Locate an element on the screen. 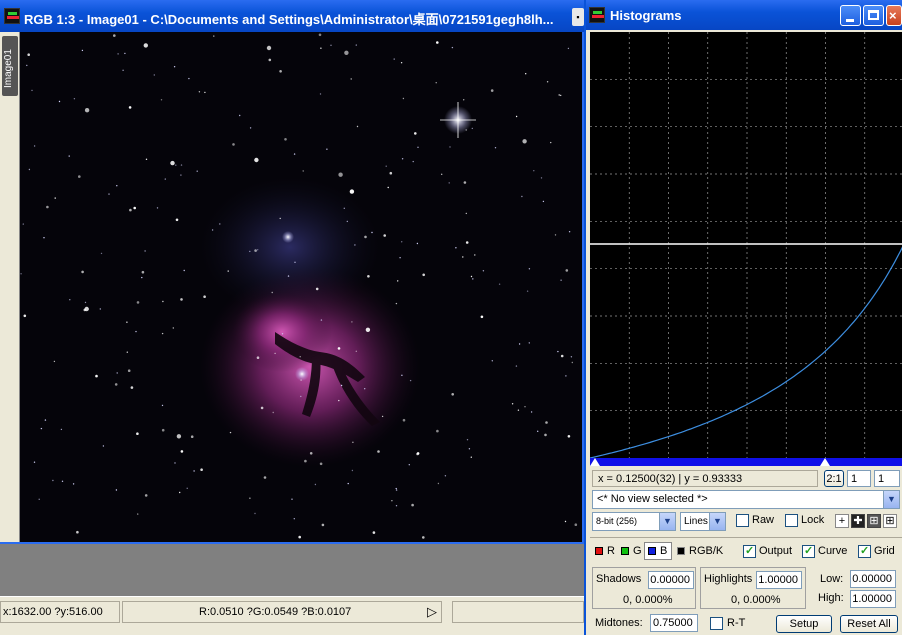 The width and height of the screenshot is (902, 635). channel-rgbk-button: RGB/K is located at coordinates (707, 551).